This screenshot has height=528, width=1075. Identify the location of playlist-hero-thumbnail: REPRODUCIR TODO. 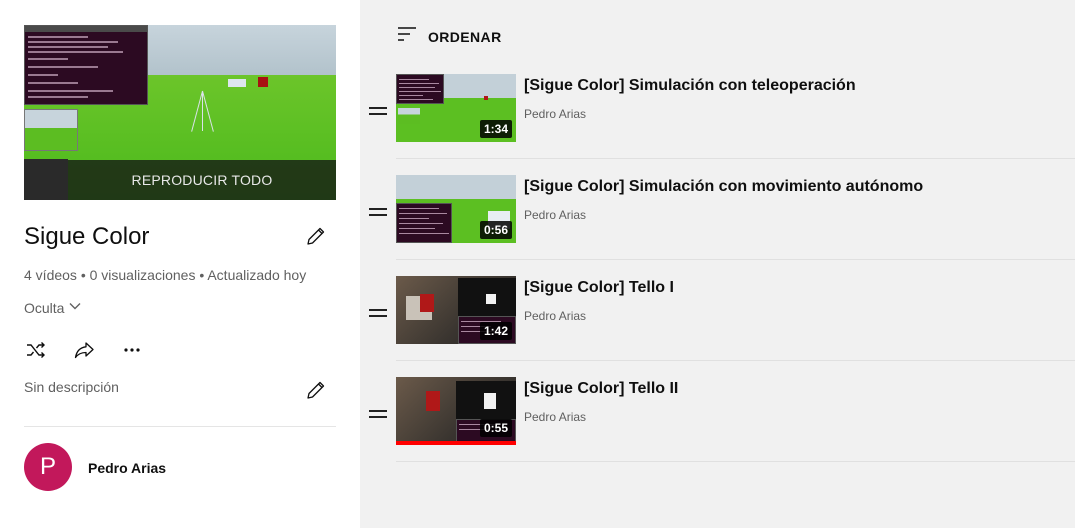
(180, 112).